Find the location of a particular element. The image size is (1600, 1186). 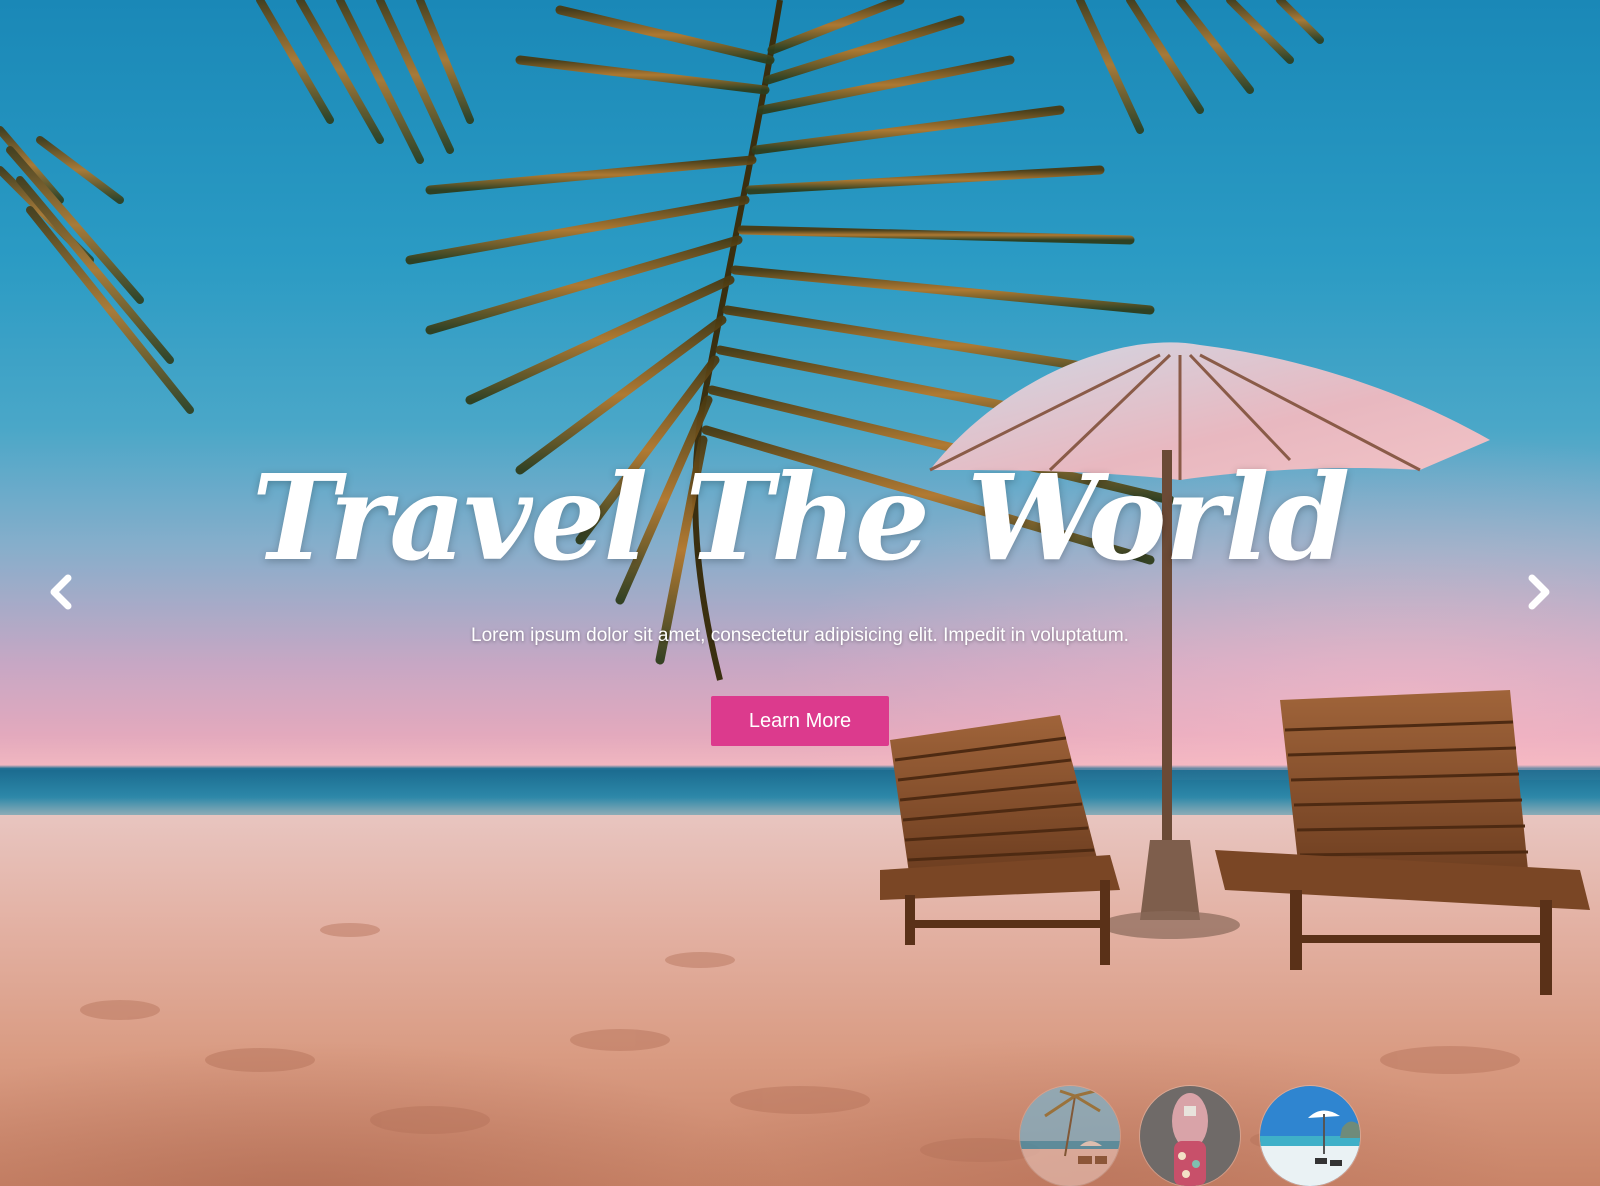

hero-title: Travel The World is located at coordinates (800, 517).